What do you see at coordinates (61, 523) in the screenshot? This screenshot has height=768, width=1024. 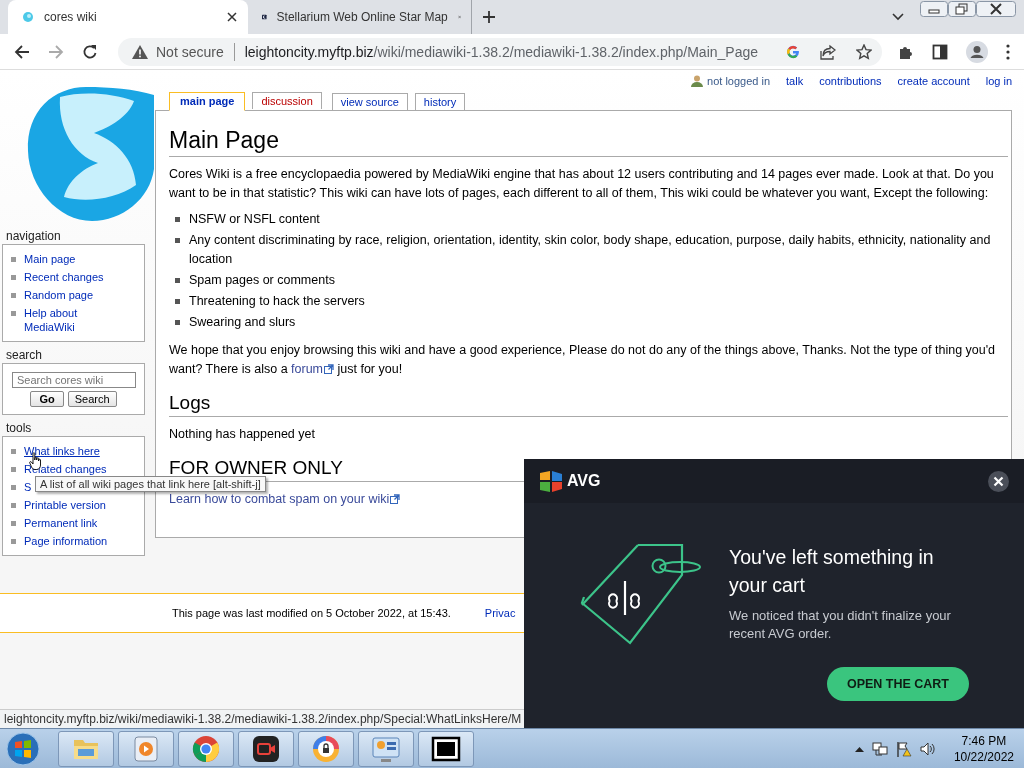 I see `sidebar-link: Permanent link` at bounding box center [61, 523].